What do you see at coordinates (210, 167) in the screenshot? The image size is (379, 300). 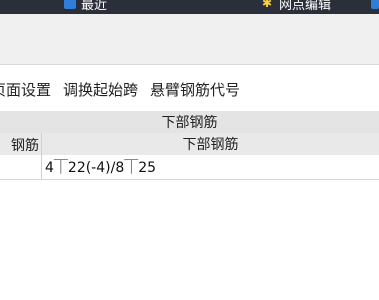 I see `table-cell-bottom-rebar: 4⏉22(-4)/8⏉25` at bounding box center [210, 167].